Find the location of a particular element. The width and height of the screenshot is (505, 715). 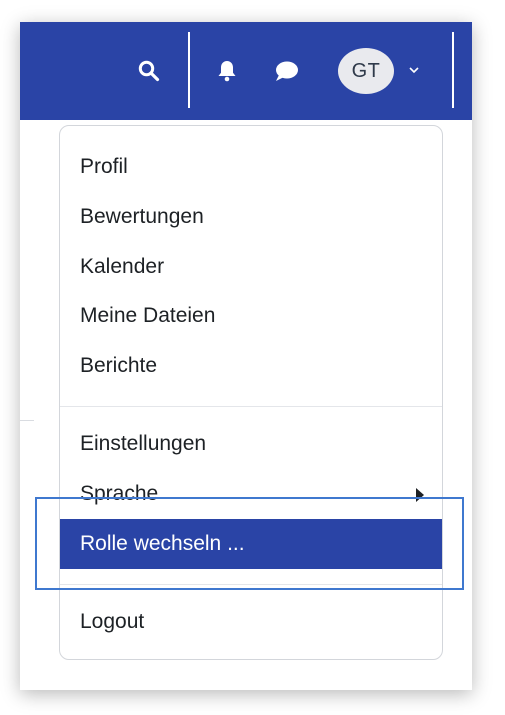

menu-item-label: Meine Dateien is located at coordinates (148, 315).